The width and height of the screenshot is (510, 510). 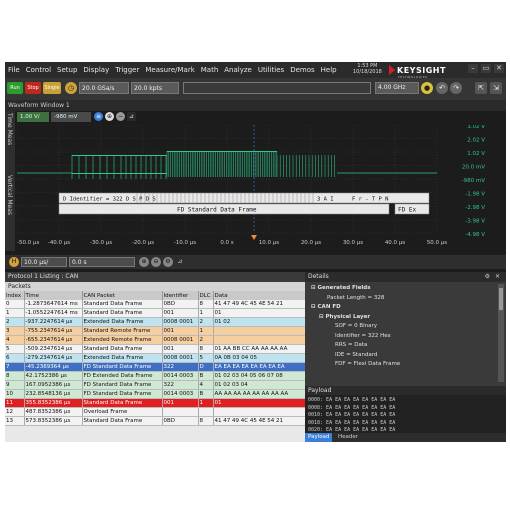 I want to click on menu-trigger: Trigger, so click(x=127, y=70).